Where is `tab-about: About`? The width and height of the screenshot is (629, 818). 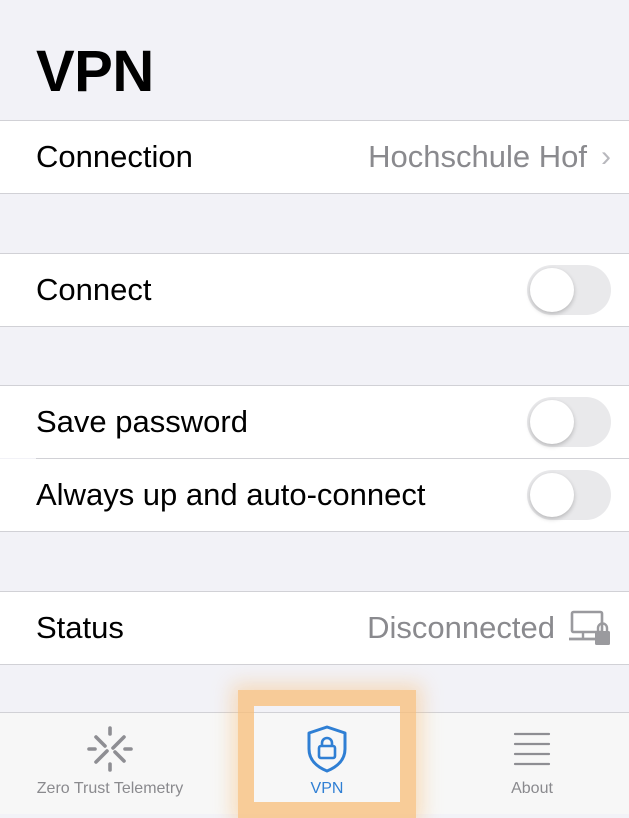 tab-about: About is located at coordinates (532, 763).